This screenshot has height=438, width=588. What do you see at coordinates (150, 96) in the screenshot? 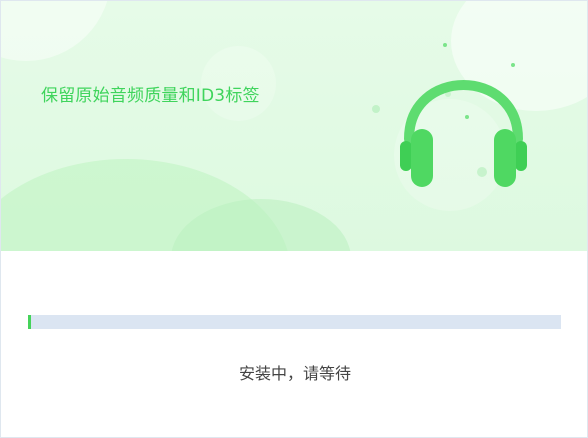
I see `banner-slogan: 保留原始音频质量和ID3标签` at bounding box center [150, 96].